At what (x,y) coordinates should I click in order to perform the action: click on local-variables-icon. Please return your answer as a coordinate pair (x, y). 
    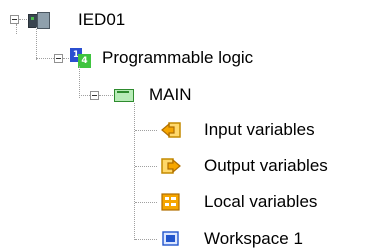
    Looking at the image, I should click on (171, 202).